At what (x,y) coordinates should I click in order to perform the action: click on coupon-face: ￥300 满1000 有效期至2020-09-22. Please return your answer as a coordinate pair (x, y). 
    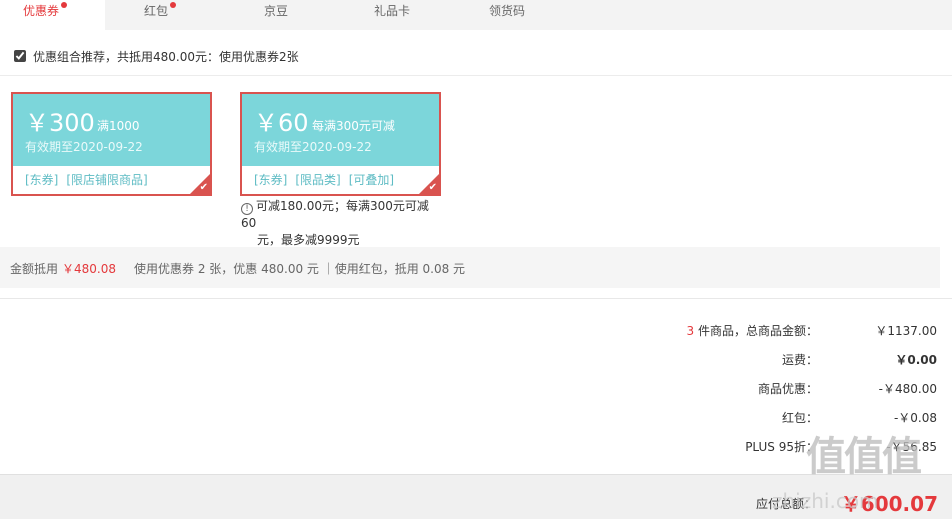
    Looking at the image, I should click on (111, 130).